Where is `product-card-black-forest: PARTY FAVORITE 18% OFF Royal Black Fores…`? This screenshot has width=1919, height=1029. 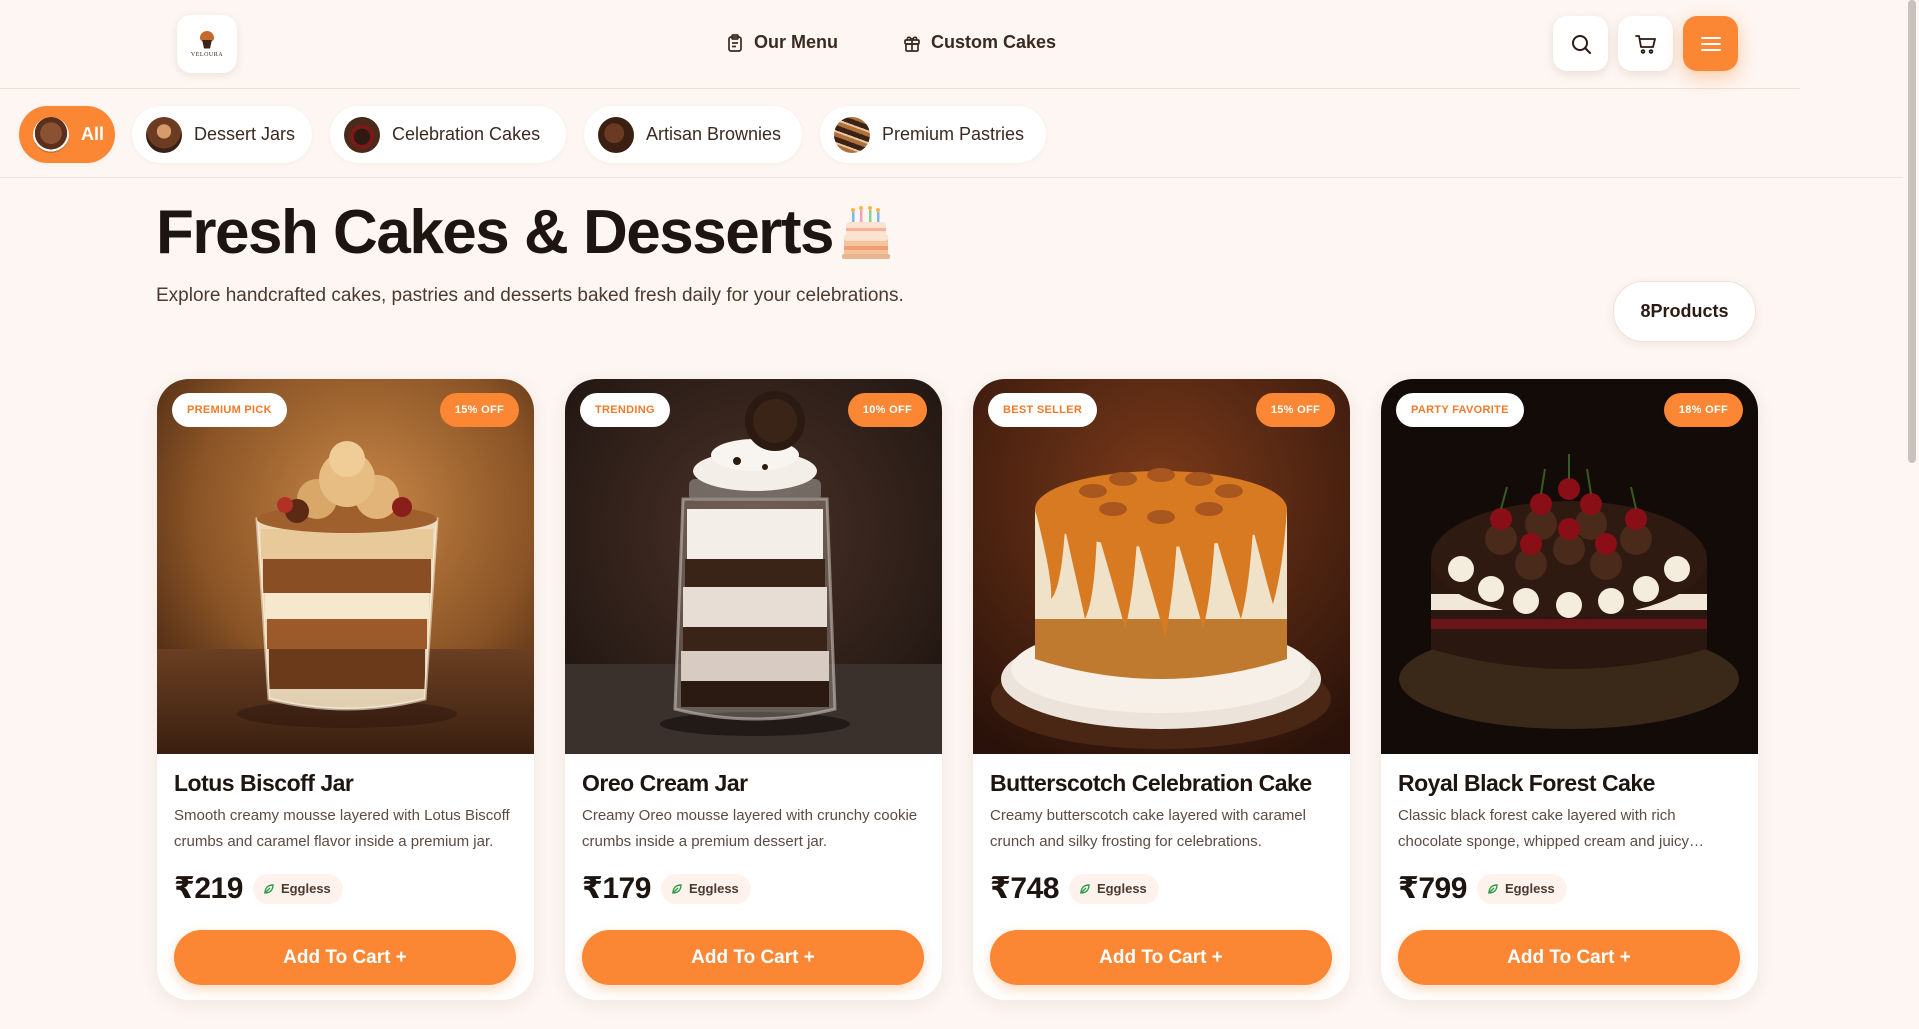 product-card-black-forest: PARTY FAVORITE 18% OFF Royal Black Fores… is located at coordinates (1569, 689).